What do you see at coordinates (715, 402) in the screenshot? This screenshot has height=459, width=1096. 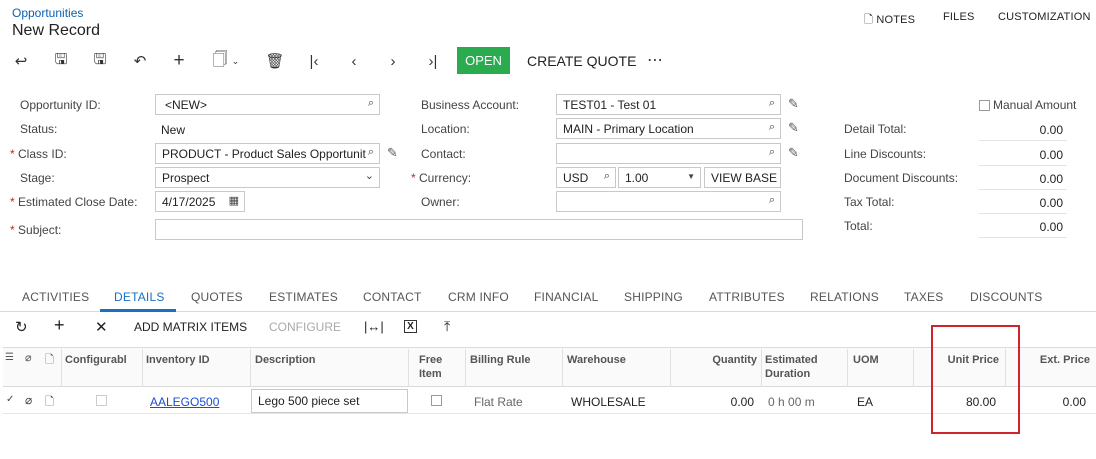 I see `quantity-value: 0.00` at bounding box center [715, 402].